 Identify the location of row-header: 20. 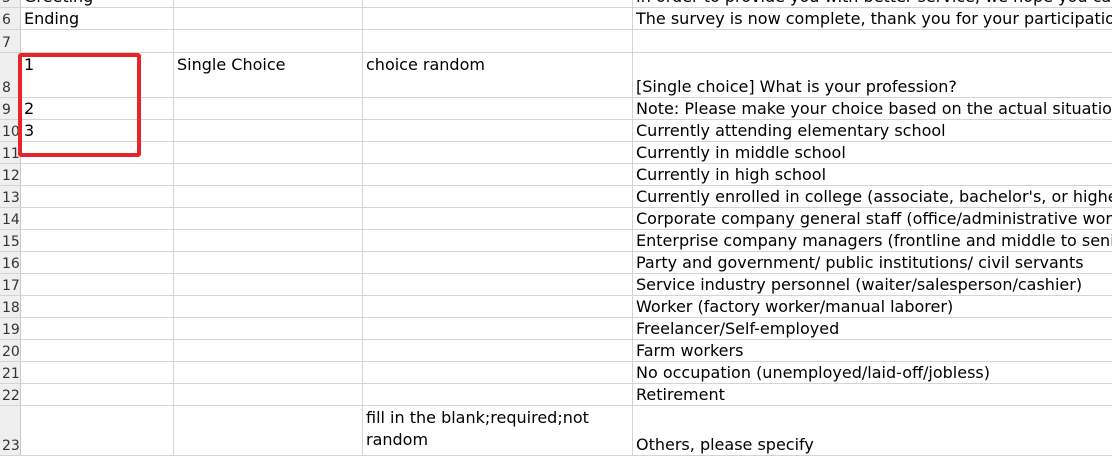
(10, 350).